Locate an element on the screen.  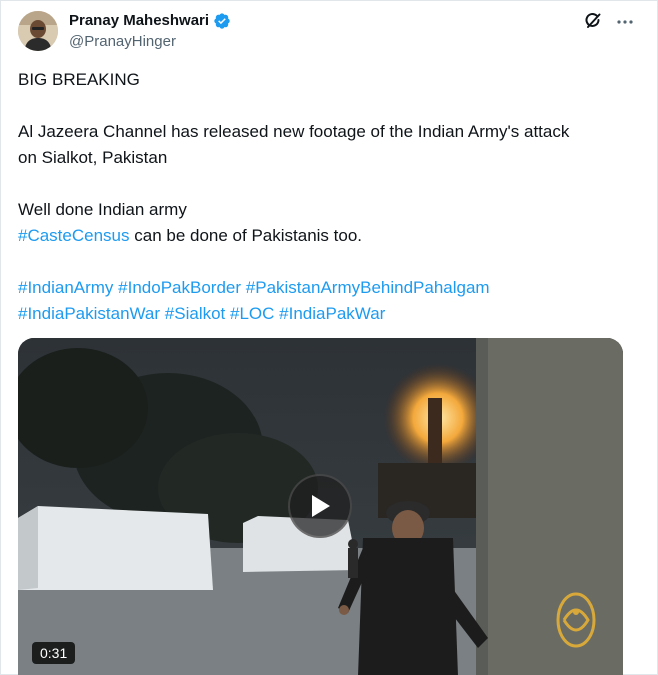
hashtag-link: #IndianArmy is located at coordinates (65, 287).